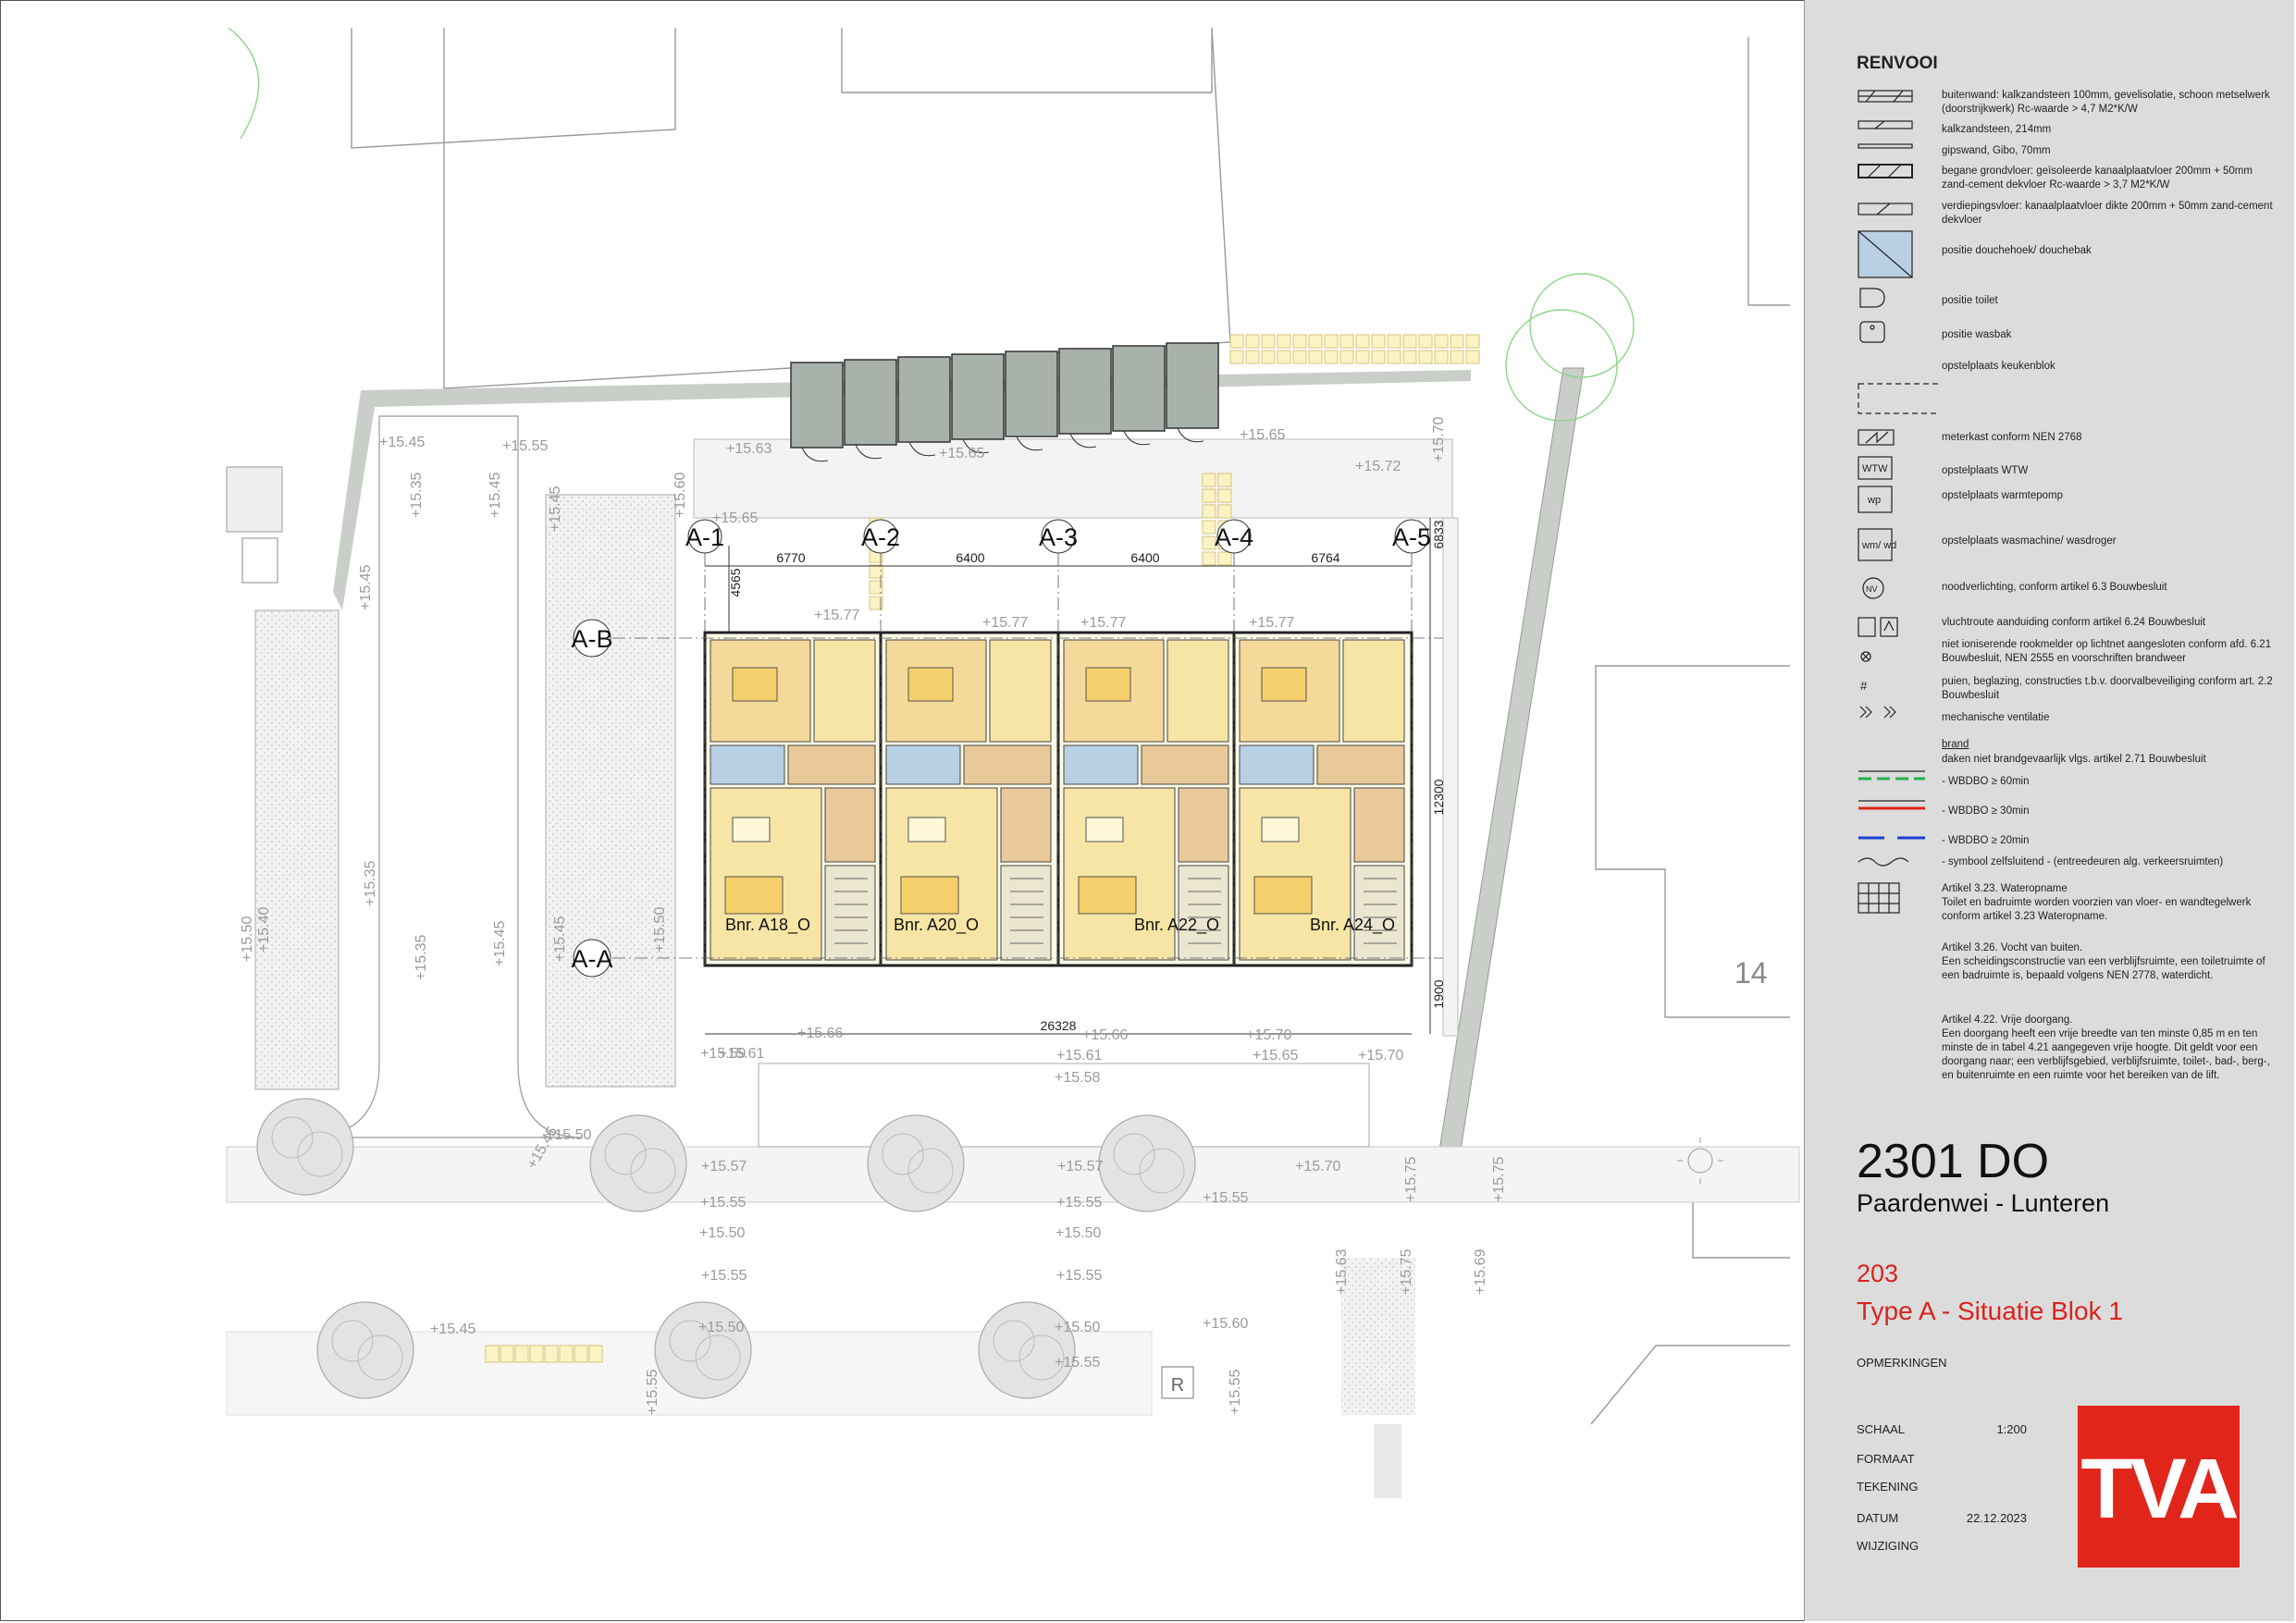  I want to click on meta-label-scale: SCHAAL, so click(1881, 1429).